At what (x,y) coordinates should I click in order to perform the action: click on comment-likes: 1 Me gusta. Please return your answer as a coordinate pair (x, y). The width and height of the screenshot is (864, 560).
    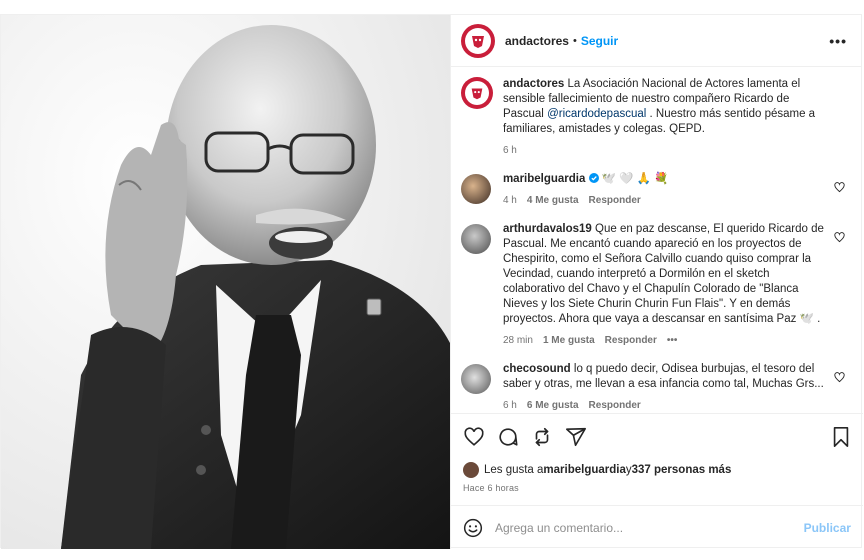
    Looking at the image, I should click on (569, 340).